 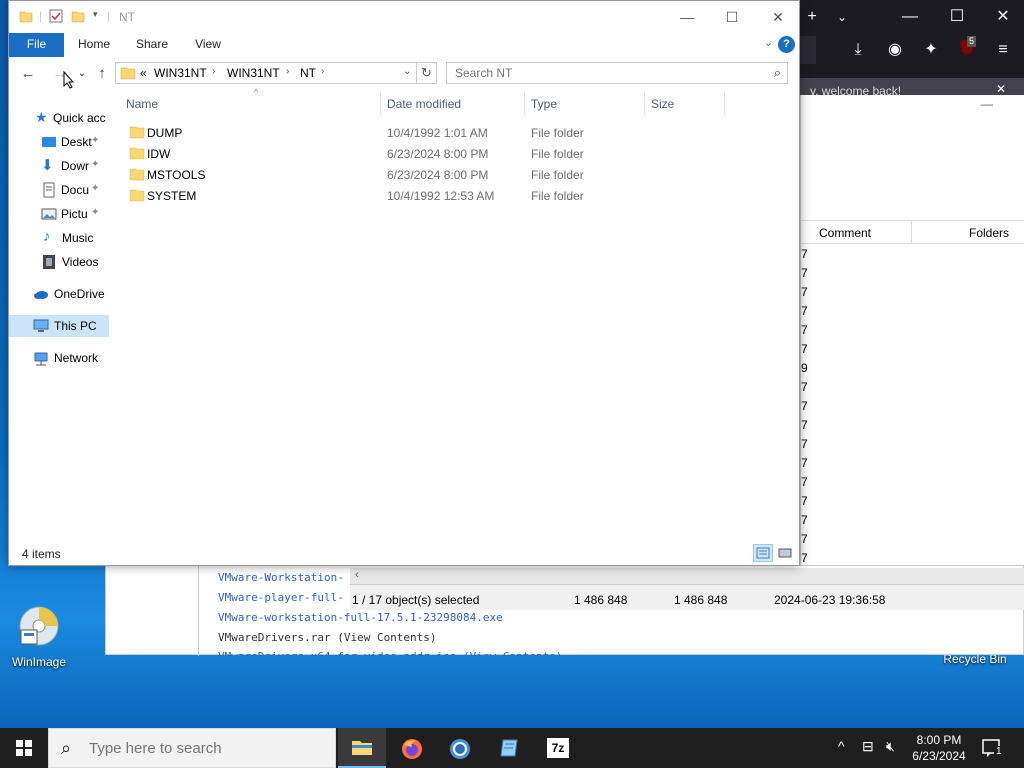 What do you see at coordinates (763, 553) in the screenshot?
I see `details-view-button` at bounding box center [763, 553].